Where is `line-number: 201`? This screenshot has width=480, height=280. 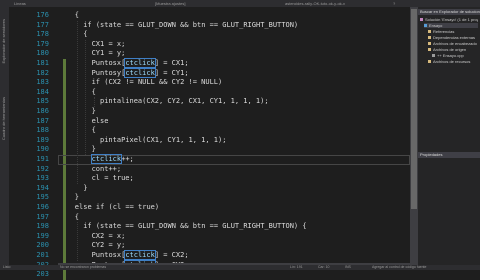
line-number: 201 is located at coordinates (42, 255).